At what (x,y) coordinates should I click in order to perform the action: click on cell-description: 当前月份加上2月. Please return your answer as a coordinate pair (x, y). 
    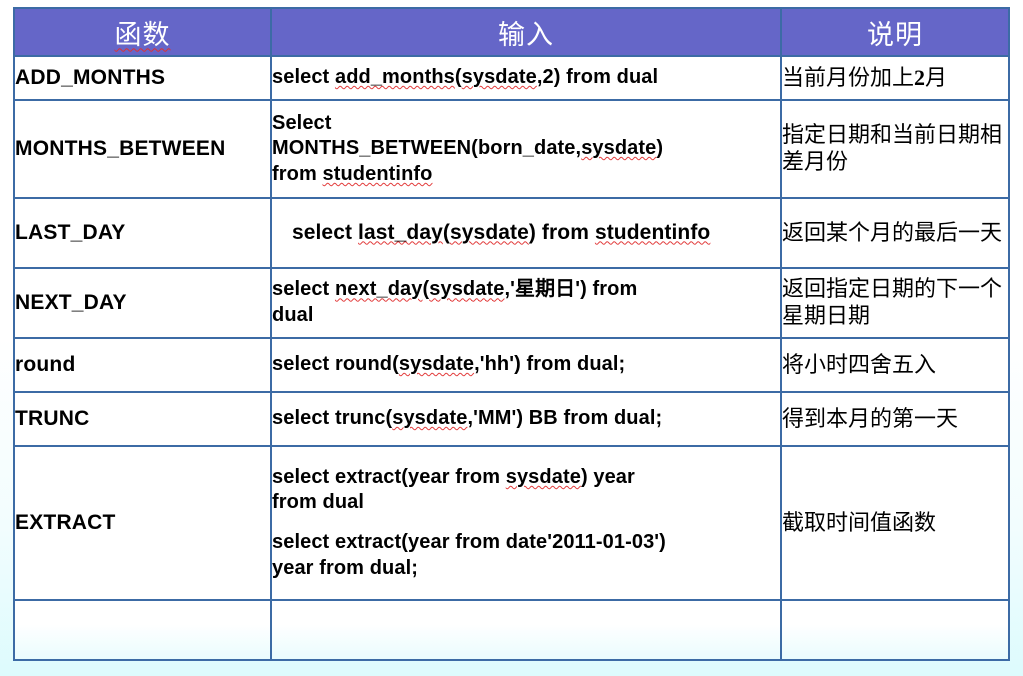
    Looking at the image, I should click on (895, 78).